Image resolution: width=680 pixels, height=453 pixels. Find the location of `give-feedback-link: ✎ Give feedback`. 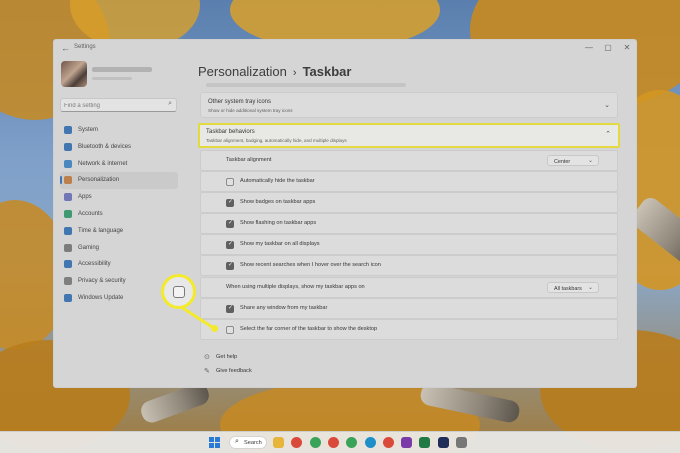

give-feedback-link: ✎ Give feedback is located at coordinates (228, 371).